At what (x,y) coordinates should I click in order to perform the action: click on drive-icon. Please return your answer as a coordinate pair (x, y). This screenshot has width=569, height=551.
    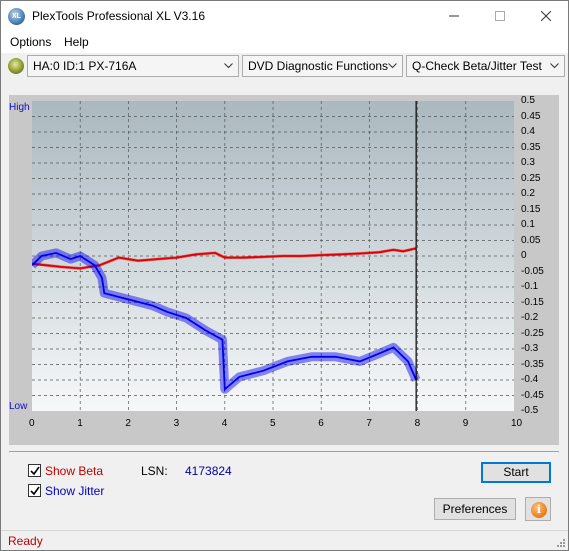
    Looking at the image, I should click on (16, 66).